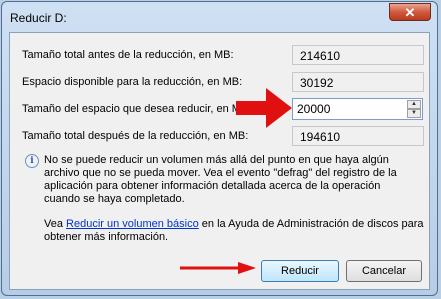 This screenshot has height=299, width=441. What do you see at coordinates (264, 108) in the screenshot?
I see `annotation-arrow-field` at bounding box center [264, 108].